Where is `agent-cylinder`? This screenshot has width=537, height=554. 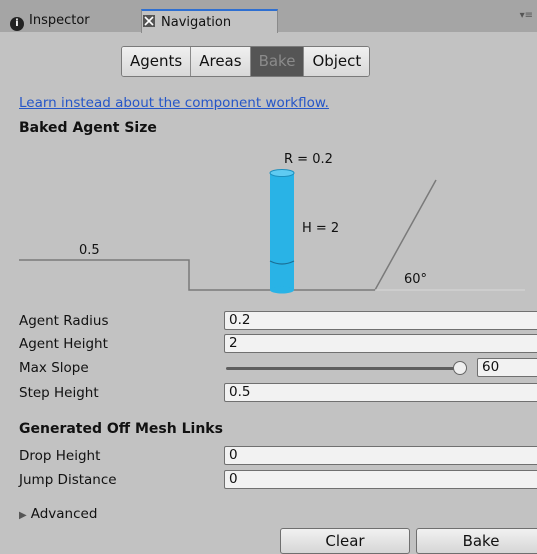 agent-cylinder is located at coordinates (282, 231).